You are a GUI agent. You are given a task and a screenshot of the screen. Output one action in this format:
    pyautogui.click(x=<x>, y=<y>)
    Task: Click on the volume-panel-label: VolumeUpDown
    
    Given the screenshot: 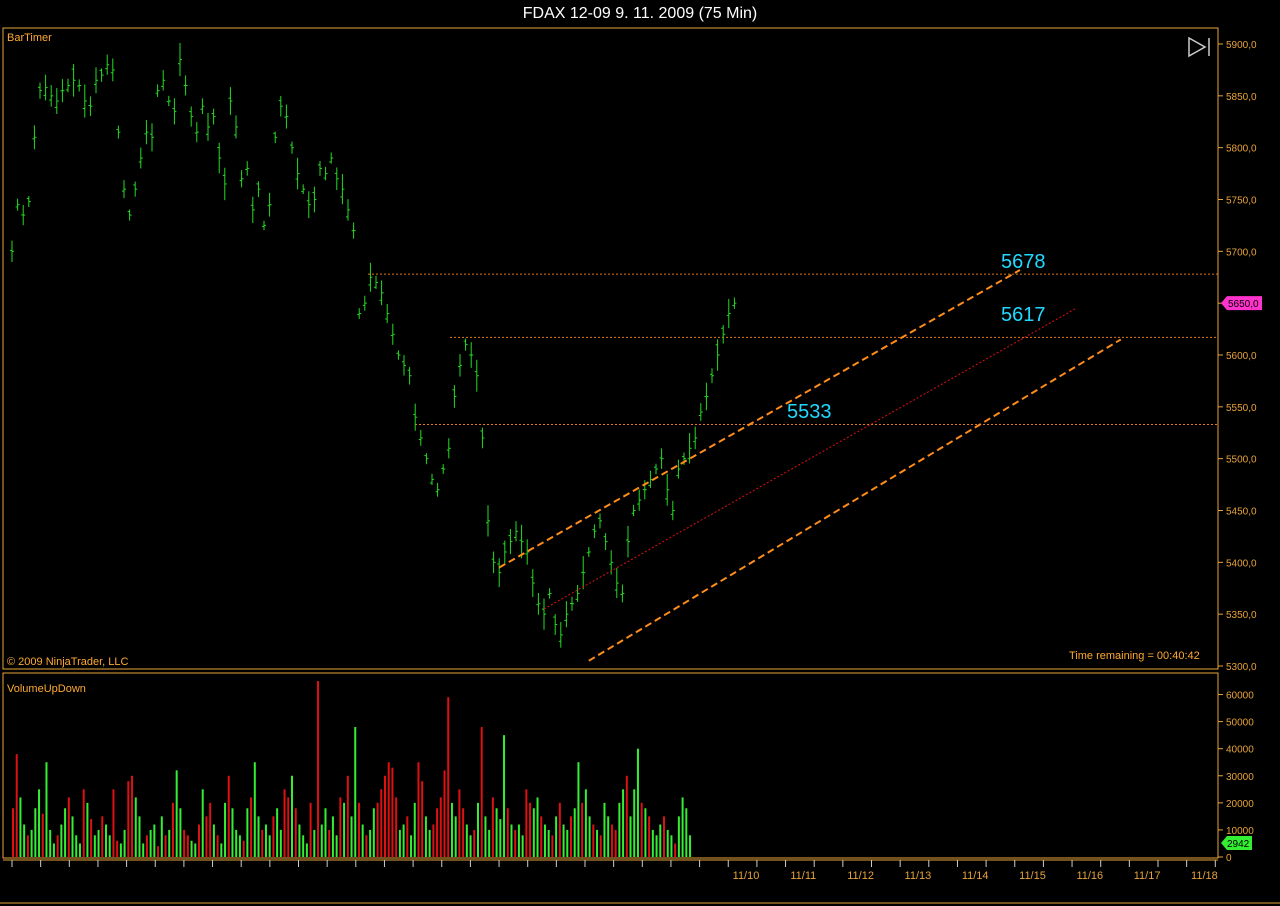 What is the action you would take?
    pyautogui.click(x=46, y=689)
    